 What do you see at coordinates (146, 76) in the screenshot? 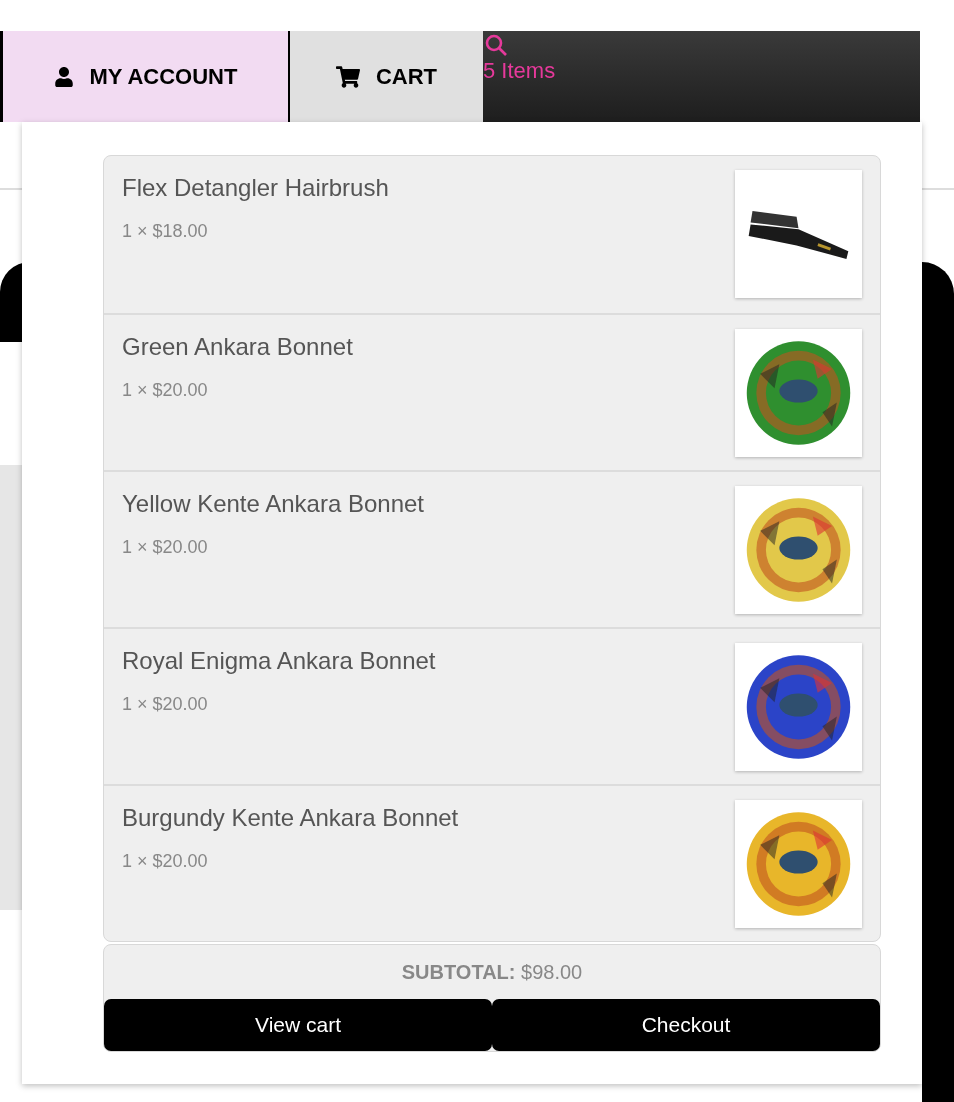
I see `nav-tab: MY ACCOUNT` at bounding box center [146, 76].